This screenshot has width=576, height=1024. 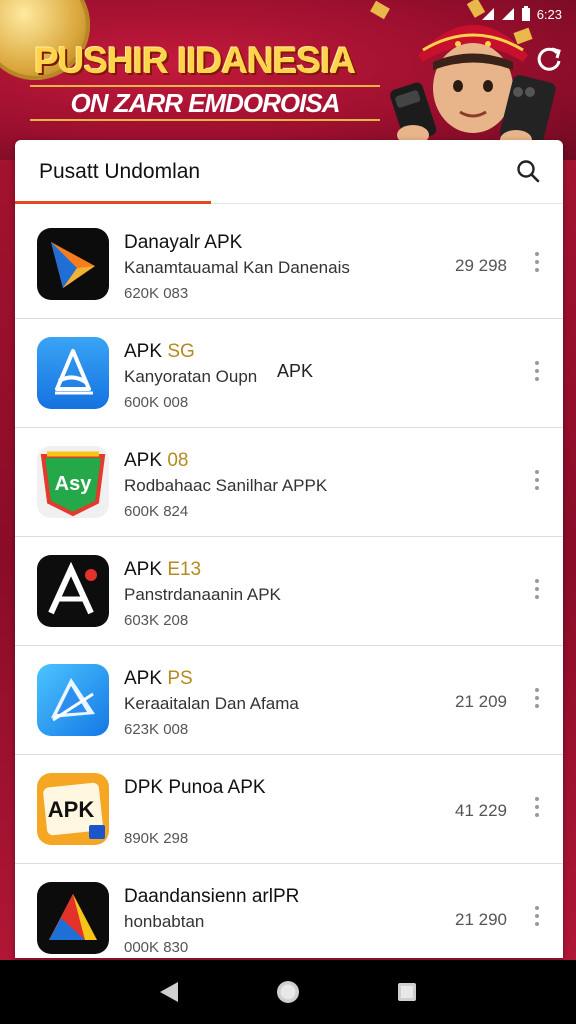 What do you see at coordinates (120, 171) in the screenshot?
I see `page-title: Pusatt Undomlan` at bounding box center [120, 171].